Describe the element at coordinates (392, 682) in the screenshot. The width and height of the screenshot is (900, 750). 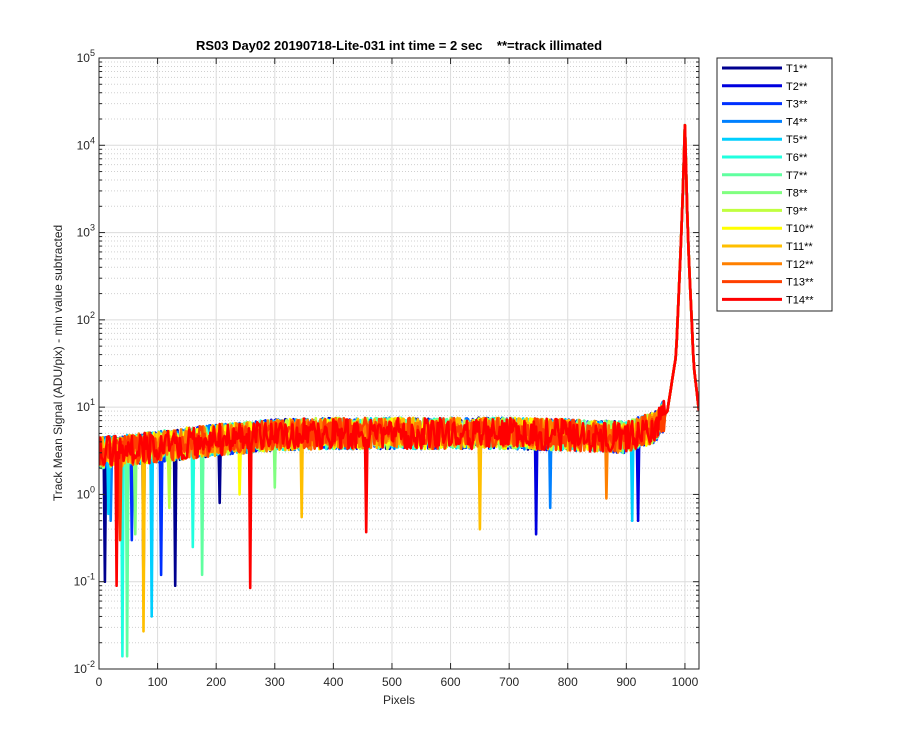
I see `x-tick-label: 500` at that location.